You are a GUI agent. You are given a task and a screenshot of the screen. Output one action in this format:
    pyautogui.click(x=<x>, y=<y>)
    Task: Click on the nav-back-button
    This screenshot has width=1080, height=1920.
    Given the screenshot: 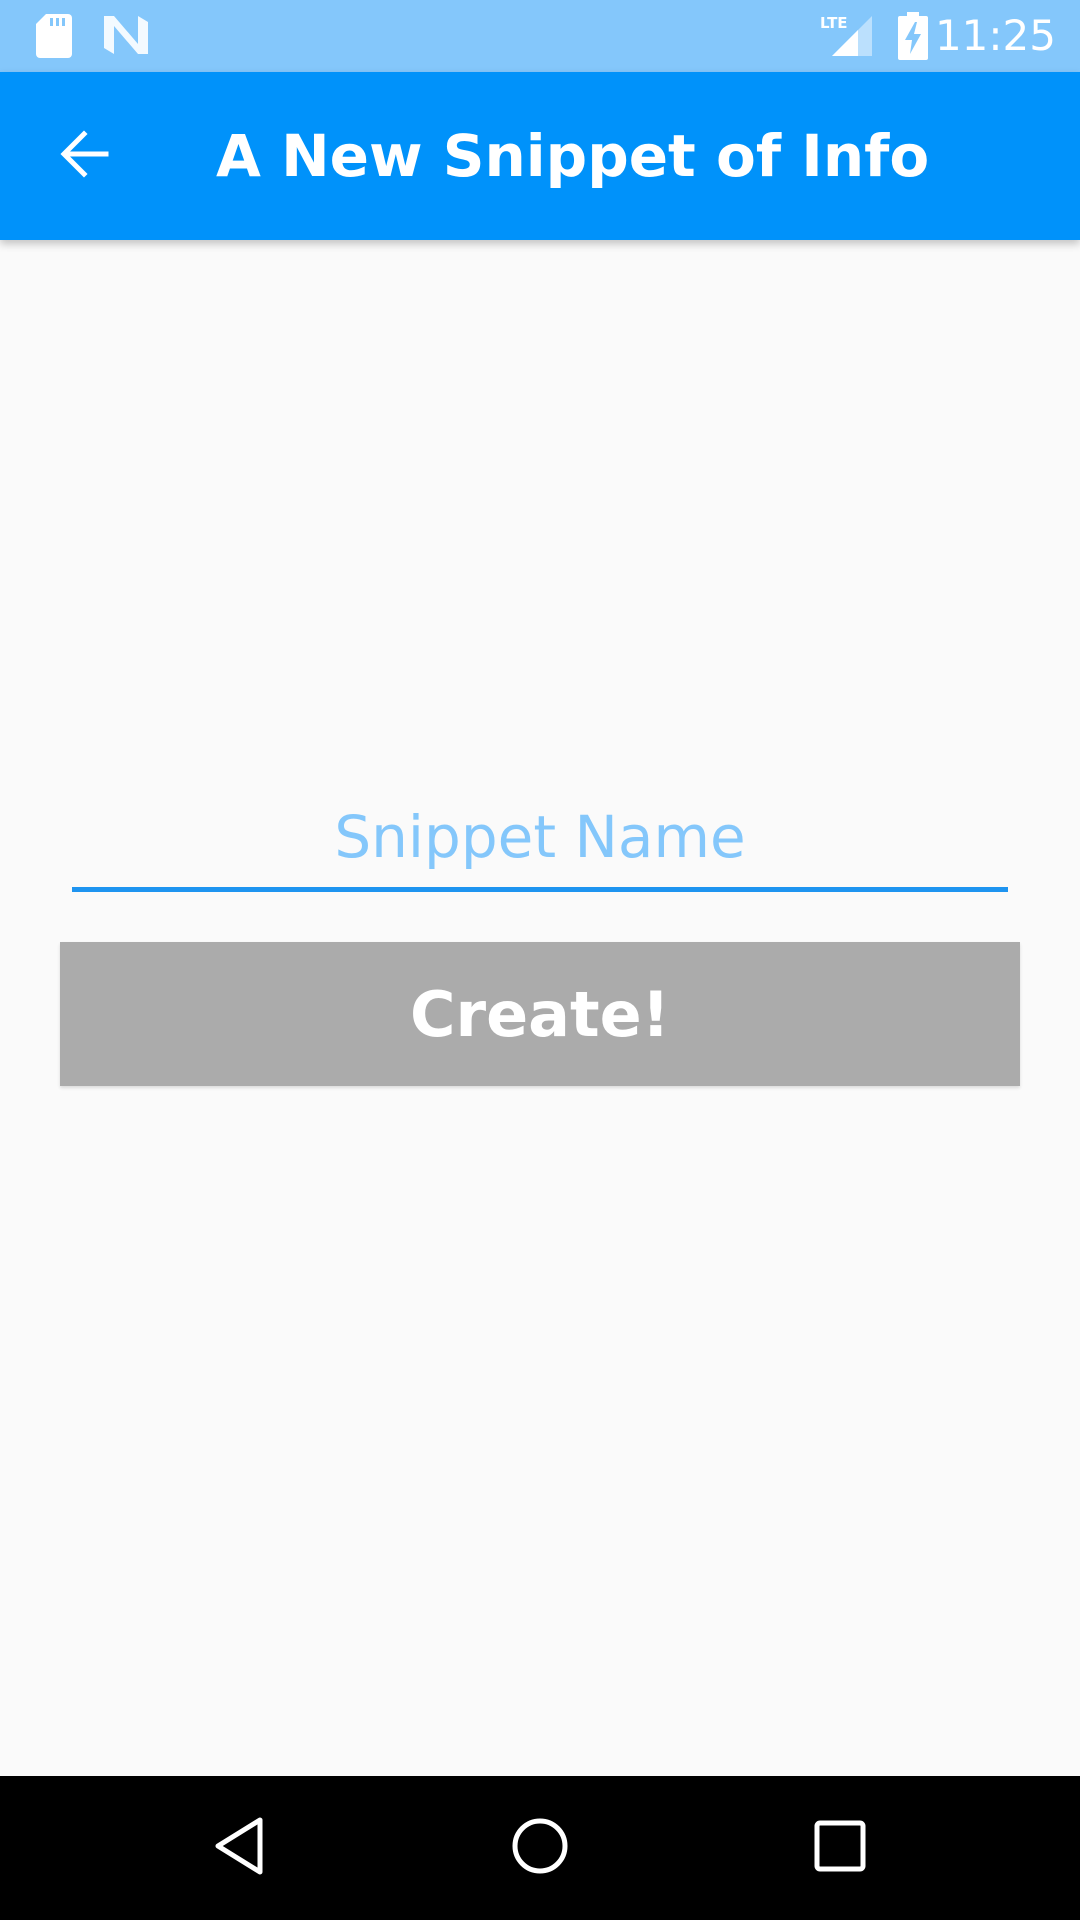 What is the action you would take?
    pyautogui.click(x=240, y=1848)
    